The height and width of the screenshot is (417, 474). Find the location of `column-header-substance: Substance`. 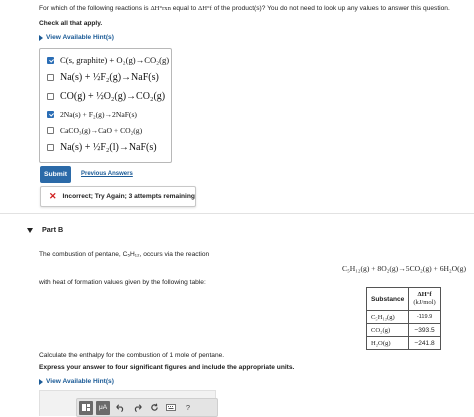

column-header-substance: Substance is located at coordinates (387, 299).